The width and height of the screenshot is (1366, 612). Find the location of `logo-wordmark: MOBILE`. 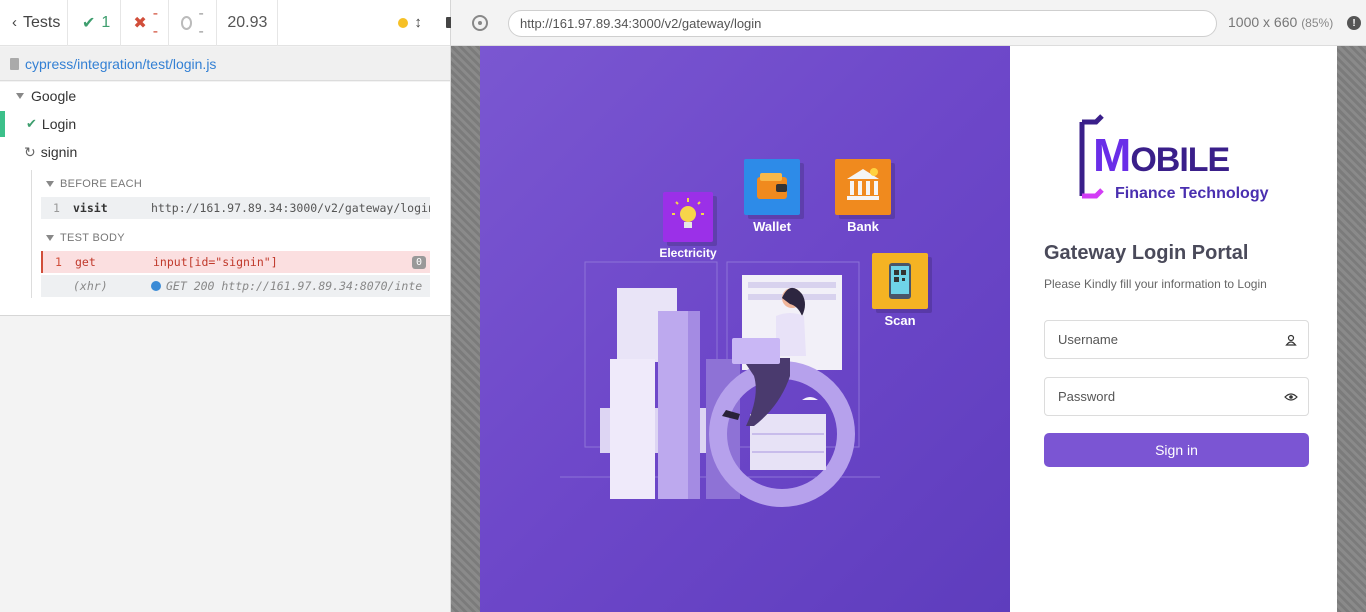

logo-wordmark: MOBILE is located at coordinates (1161, 155).